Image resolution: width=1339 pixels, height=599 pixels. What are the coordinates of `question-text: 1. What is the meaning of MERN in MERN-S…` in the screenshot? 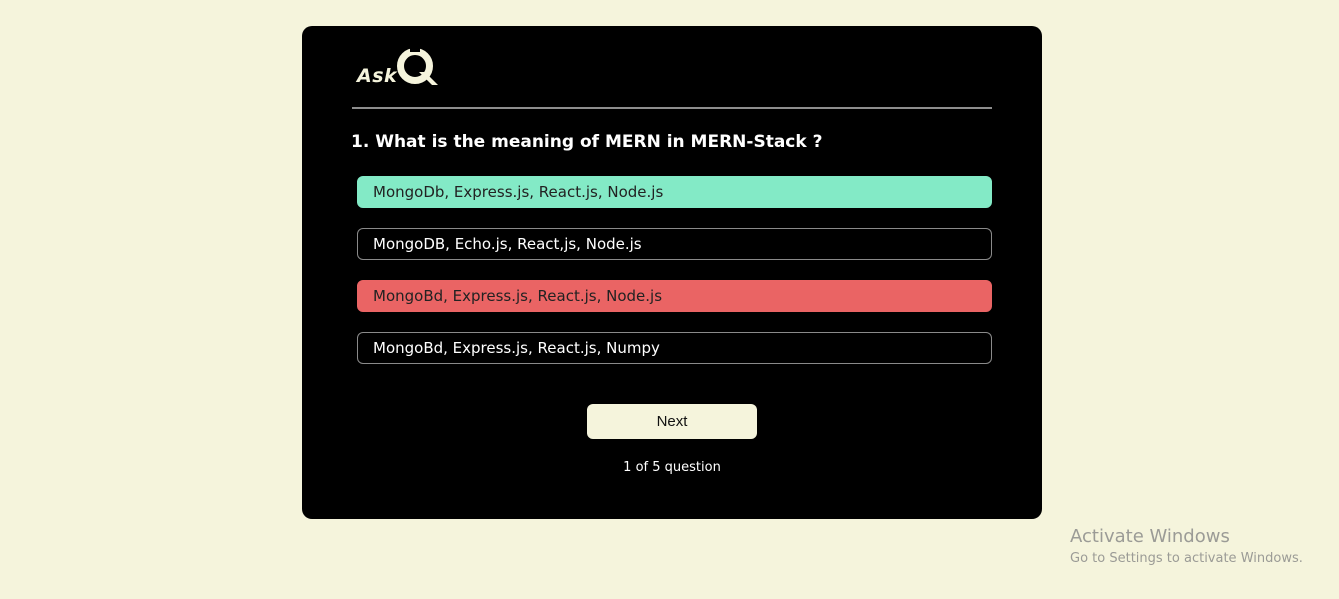 It's located at (587, 142).